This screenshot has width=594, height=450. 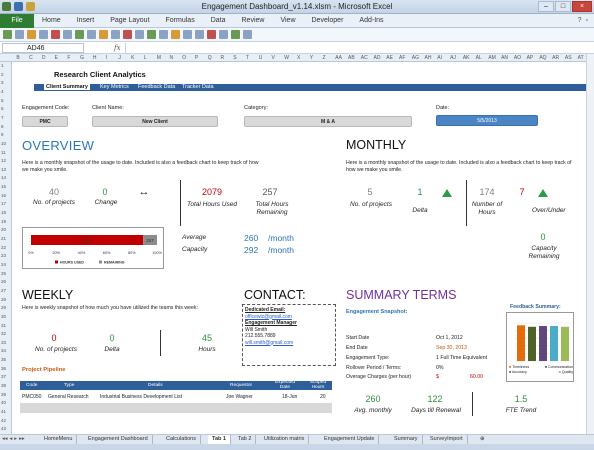 I want to click on tab-developer: Developer, so click(x=328, y=20).